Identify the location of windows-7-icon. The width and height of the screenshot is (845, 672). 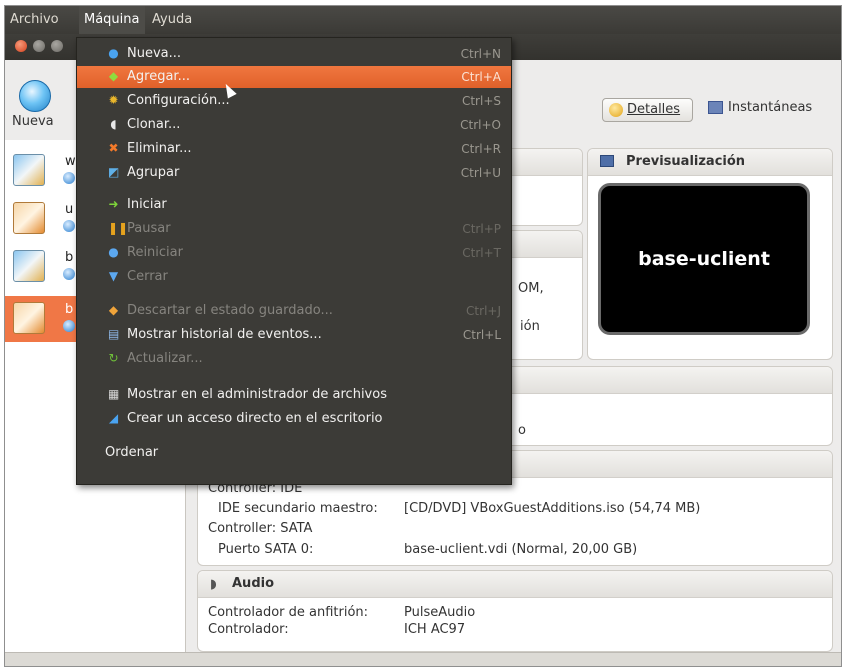
(29, 266).